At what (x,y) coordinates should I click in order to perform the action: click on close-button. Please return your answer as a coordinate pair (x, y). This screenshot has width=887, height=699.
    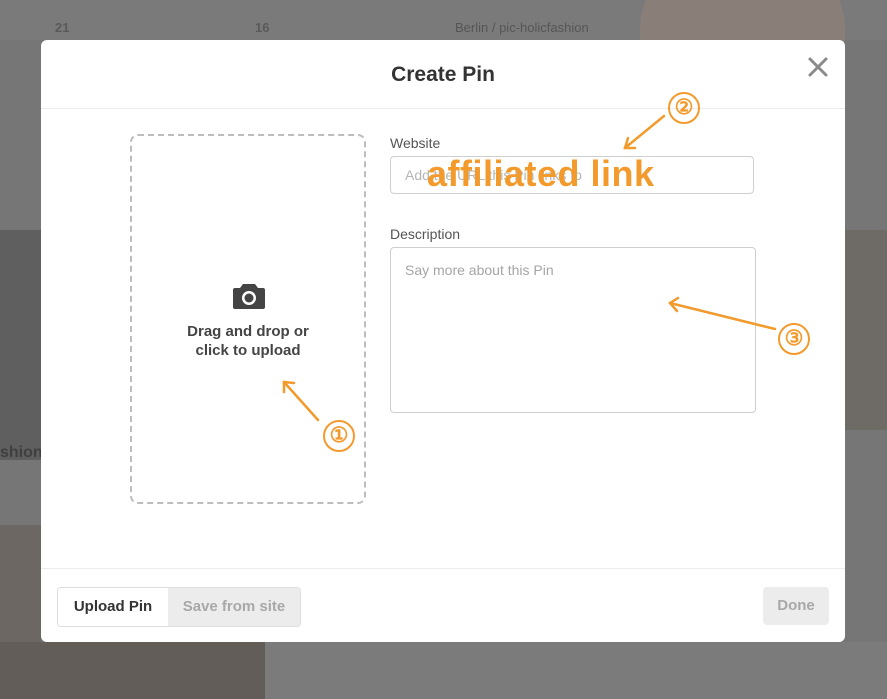
    Looking at the image, I should click on (818, 67).